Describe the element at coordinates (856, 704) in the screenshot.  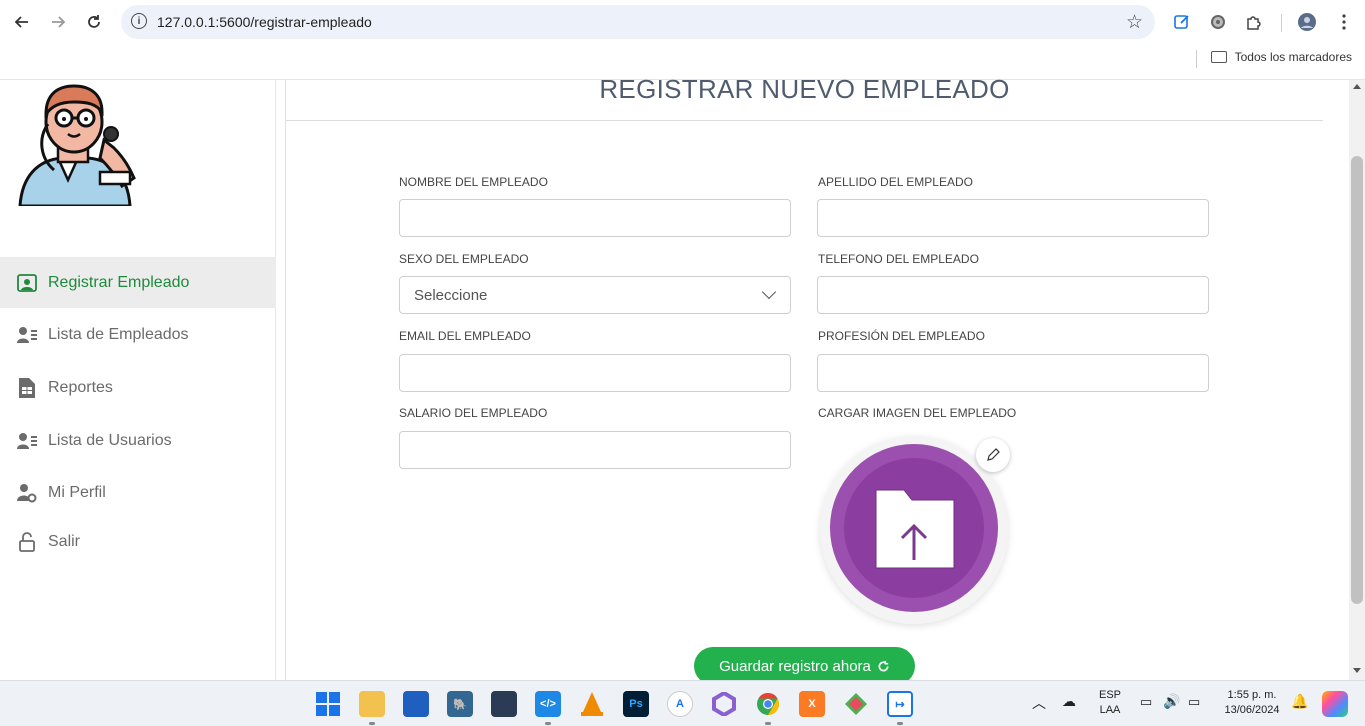
I see `git-icon` at that location.